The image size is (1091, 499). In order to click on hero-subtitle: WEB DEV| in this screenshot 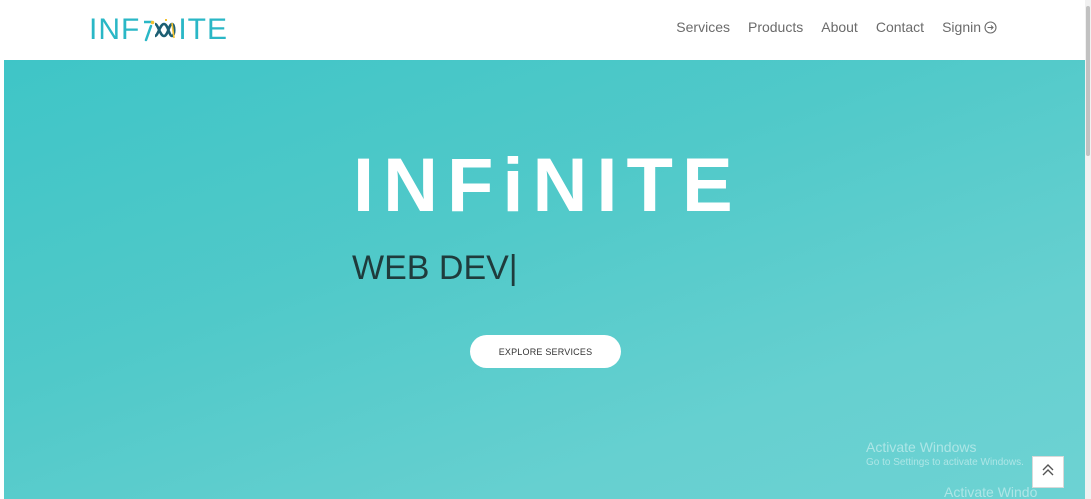, I will do `click(435, 268)`.